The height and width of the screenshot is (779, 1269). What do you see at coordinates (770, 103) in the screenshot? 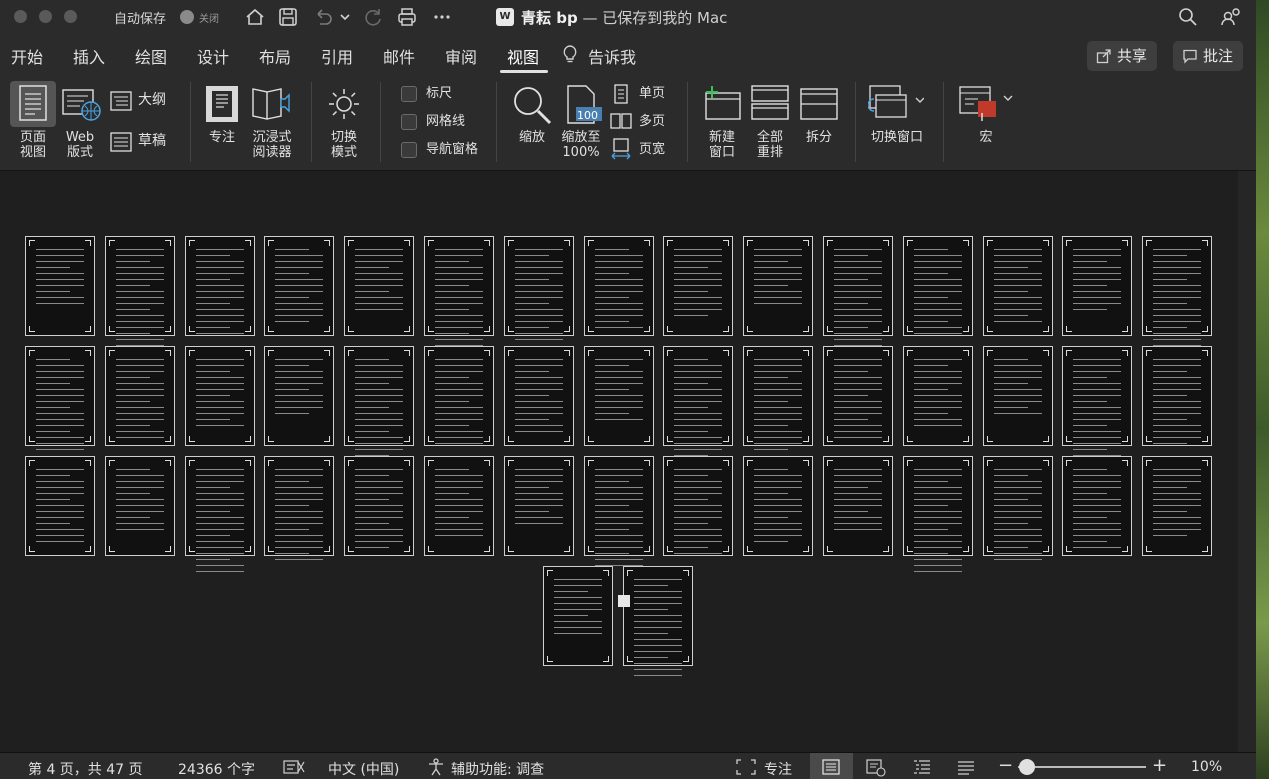
I see `arrange-all-icon` at bounding box center [770, 103].